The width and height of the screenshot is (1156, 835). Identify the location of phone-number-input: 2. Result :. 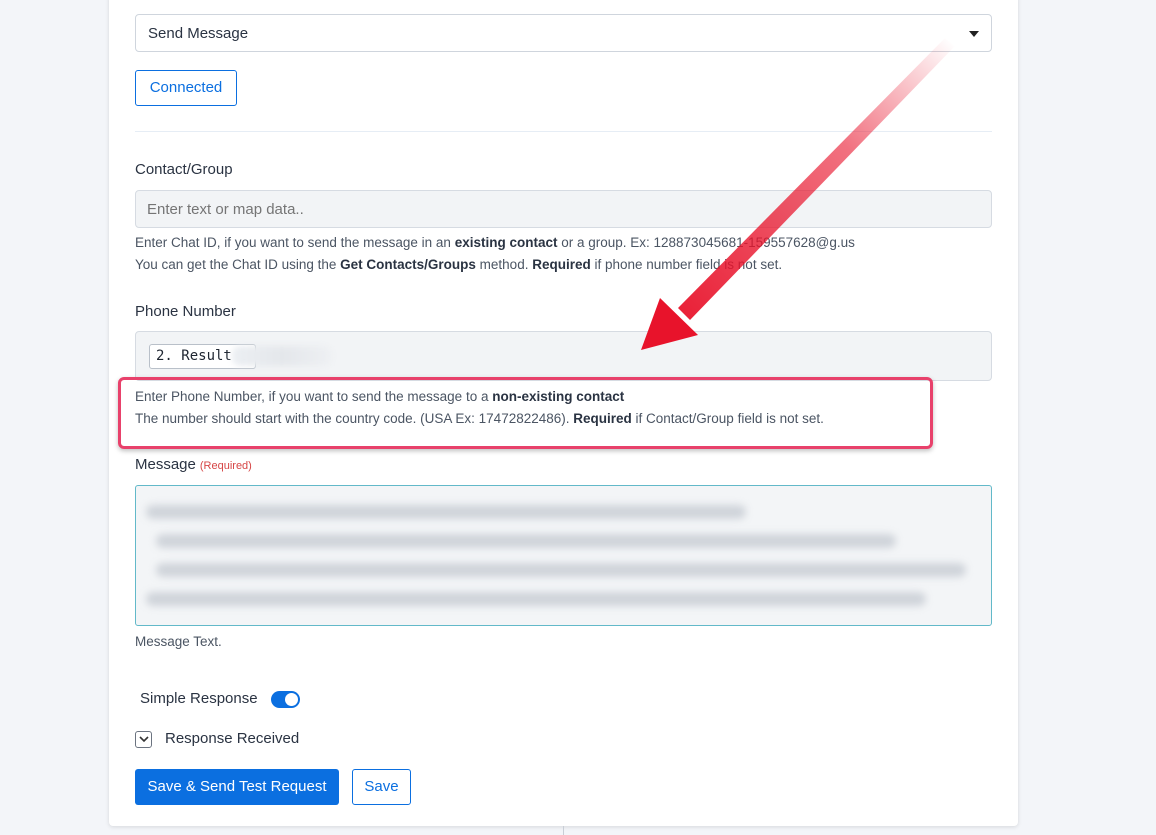
(563, 356).